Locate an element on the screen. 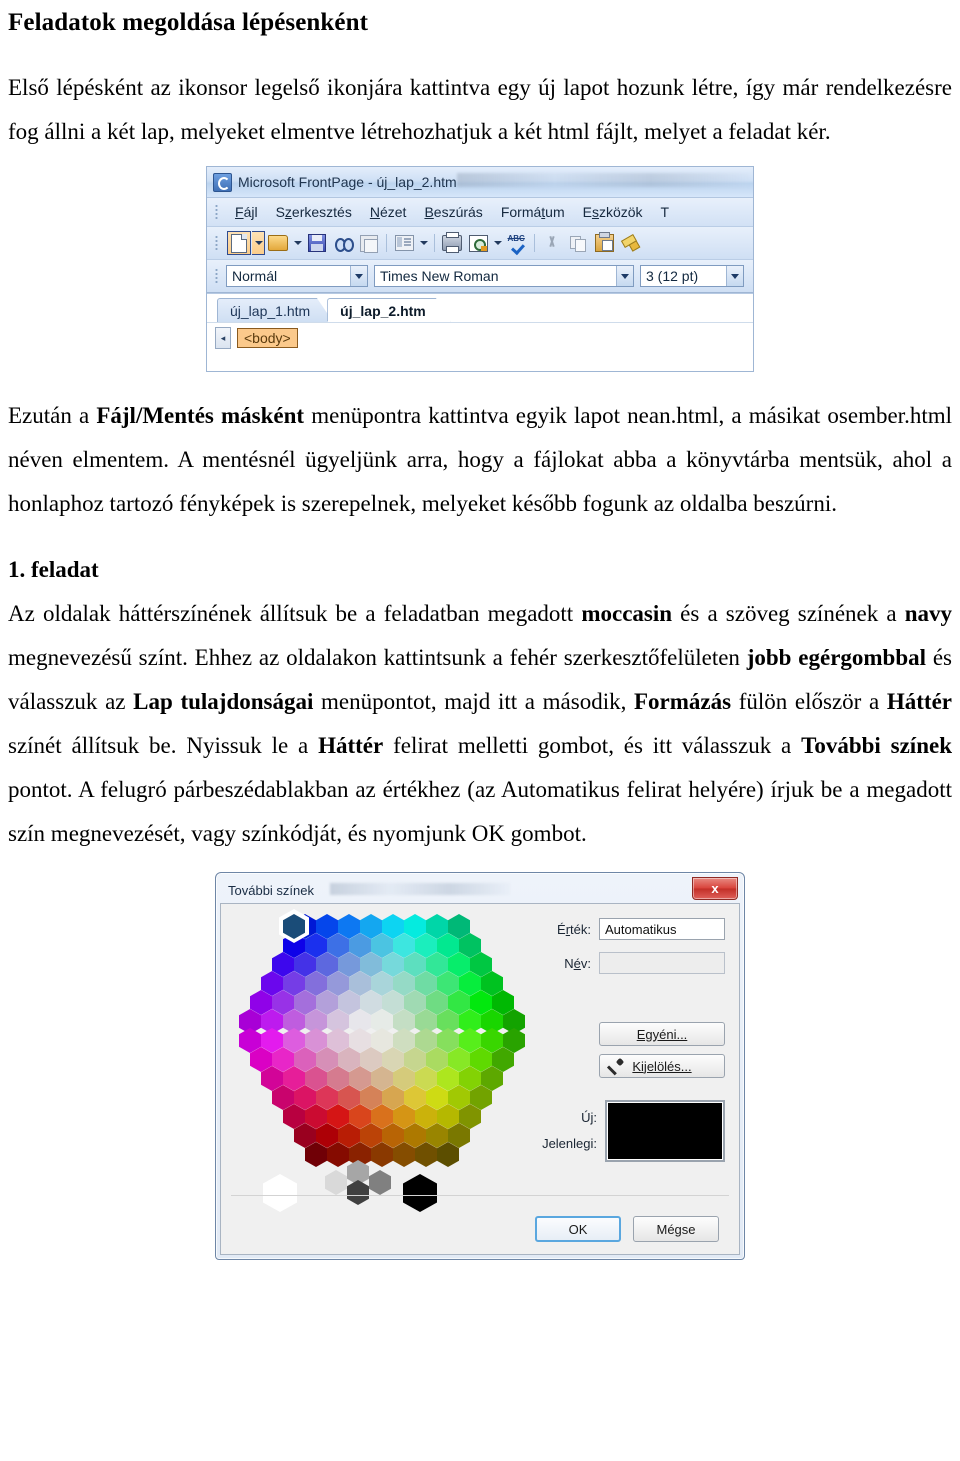  cancel-button: Mégse is located at coordinates (676, 1229).